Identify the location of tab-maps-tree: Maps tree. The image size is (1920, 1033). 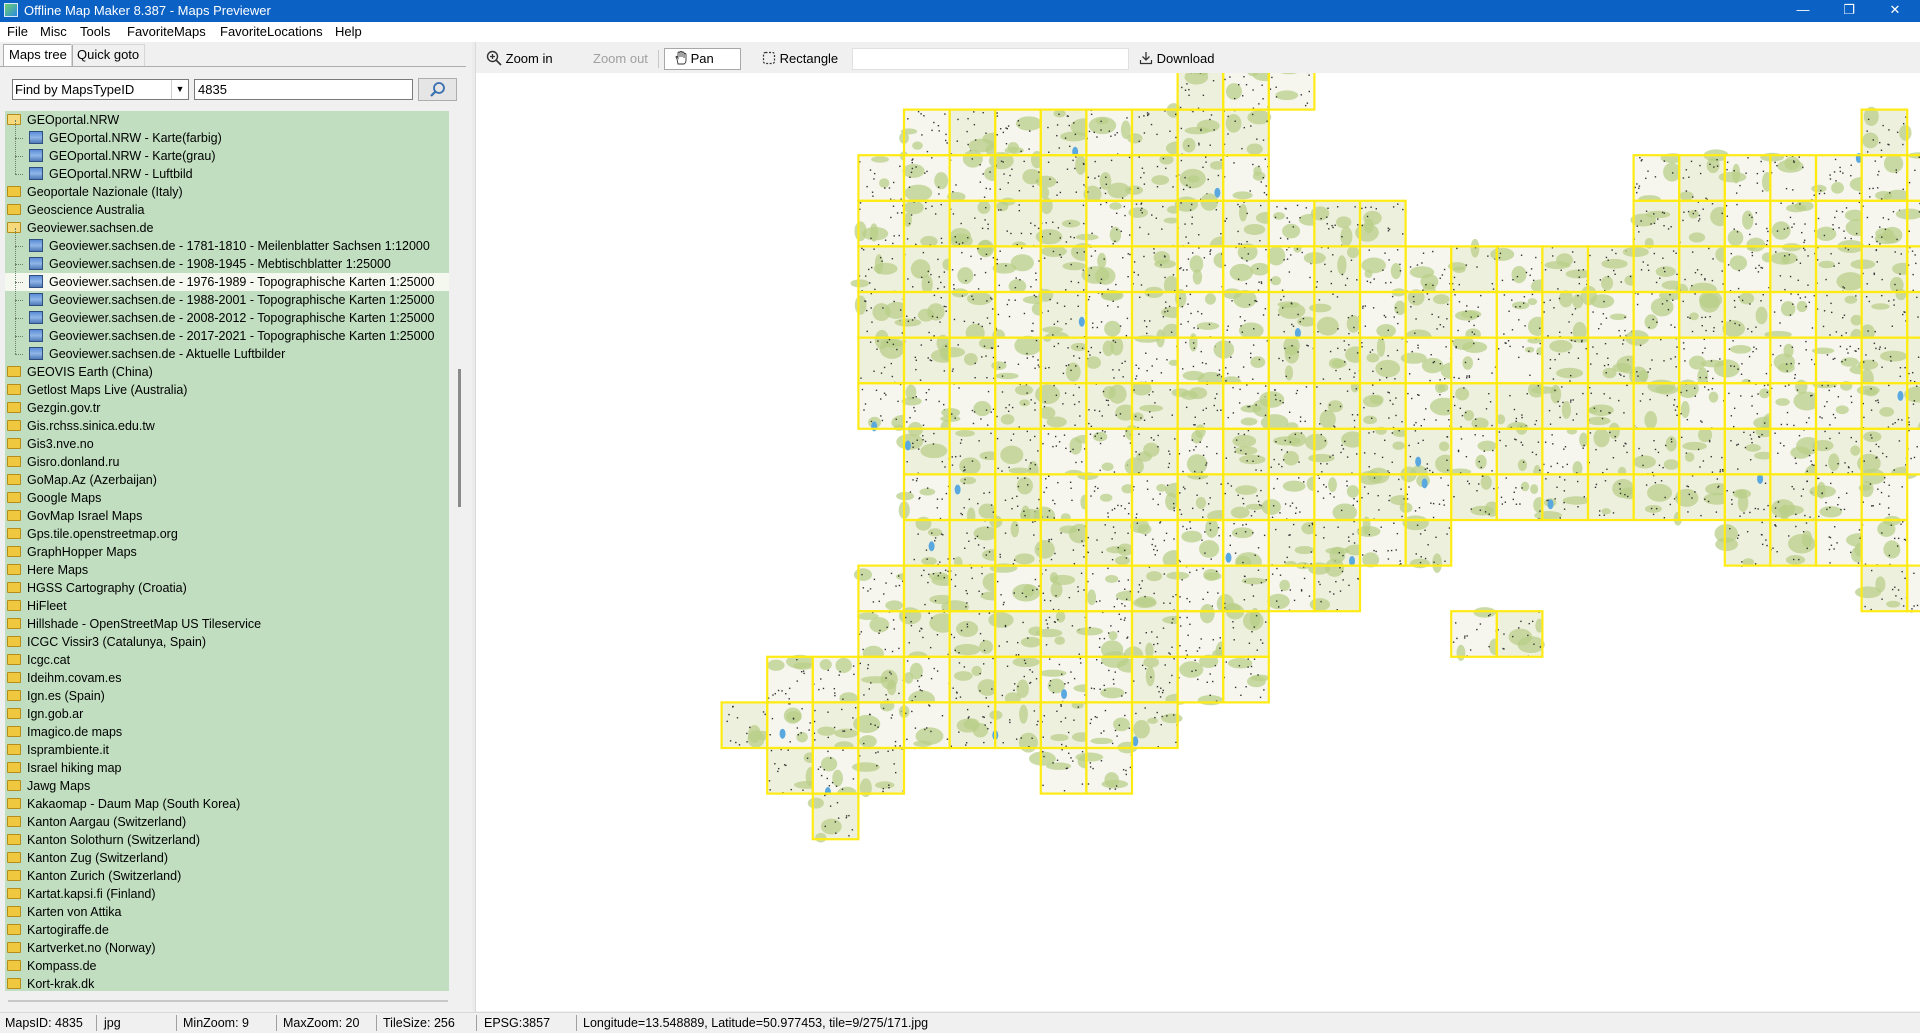
(38, 55).